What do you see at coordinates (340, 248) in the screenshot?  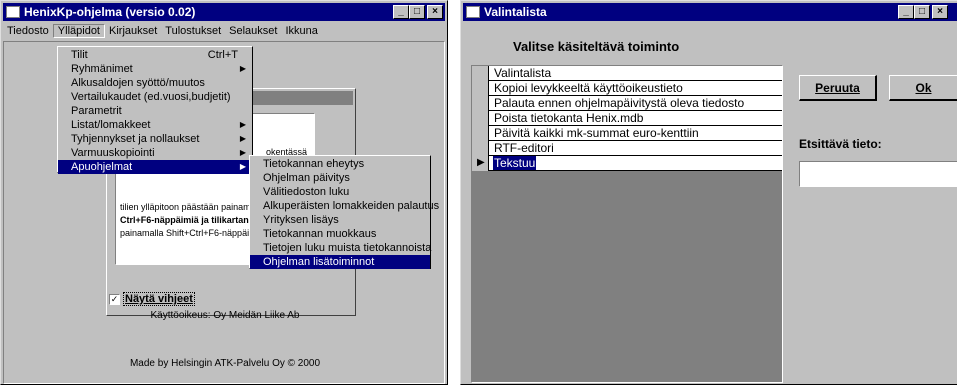 I see `submenu-item-tietojen-luku: Tietojen luku muista tietokannoista` at bounding box center [340, 248].